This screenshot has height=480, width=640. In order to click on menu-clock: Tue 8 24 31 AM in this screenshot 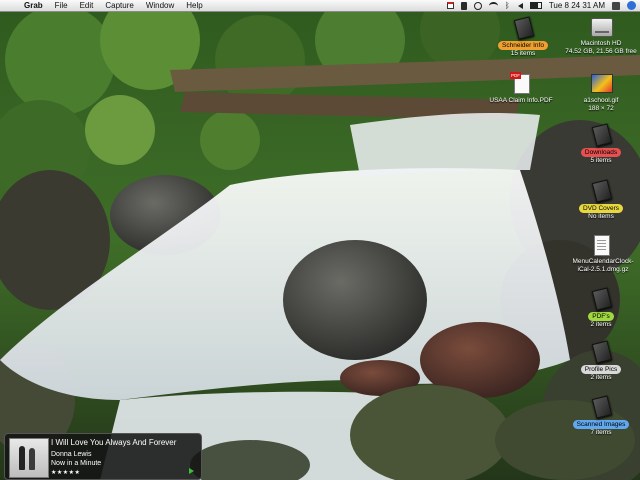, I will do `click(577, 5)`.